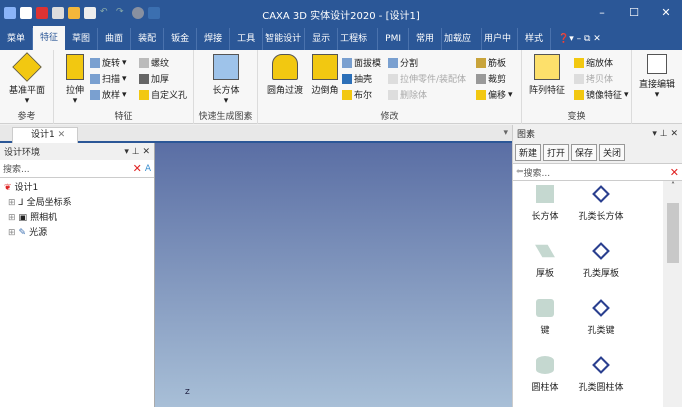  I want to click on thread-button: 螺纹, so click(154, 62).